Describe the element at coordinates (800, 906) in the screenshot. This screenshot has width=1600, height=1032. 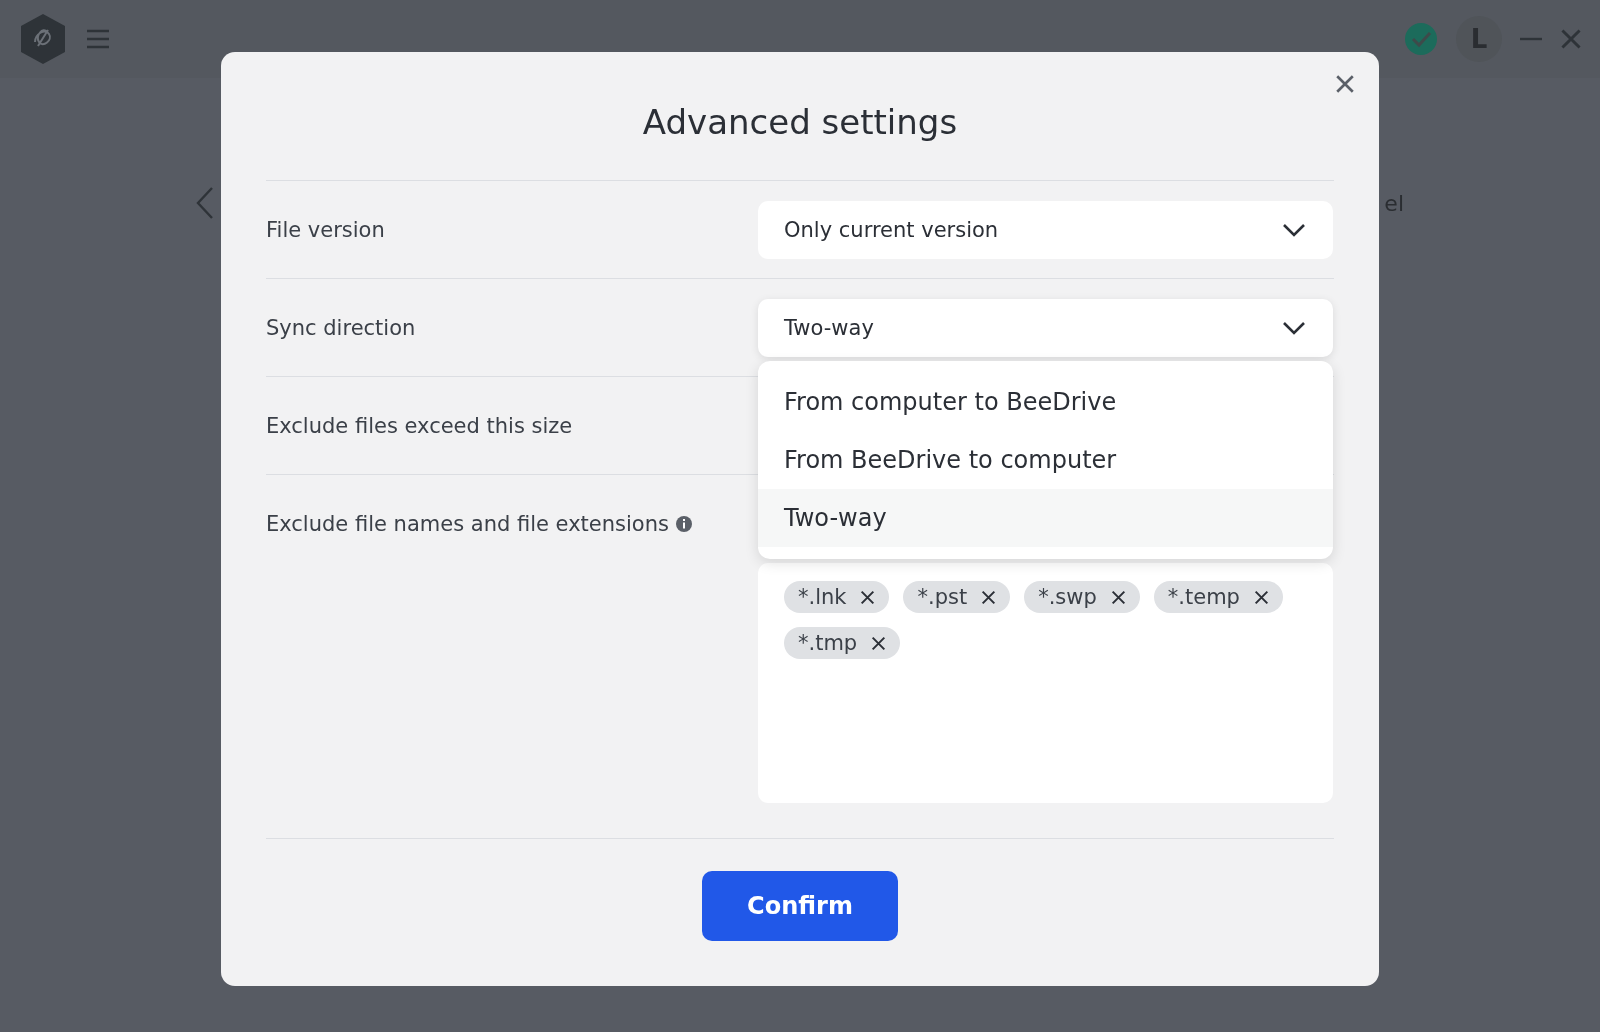
I see `confirm-button: Confirm` at that location.